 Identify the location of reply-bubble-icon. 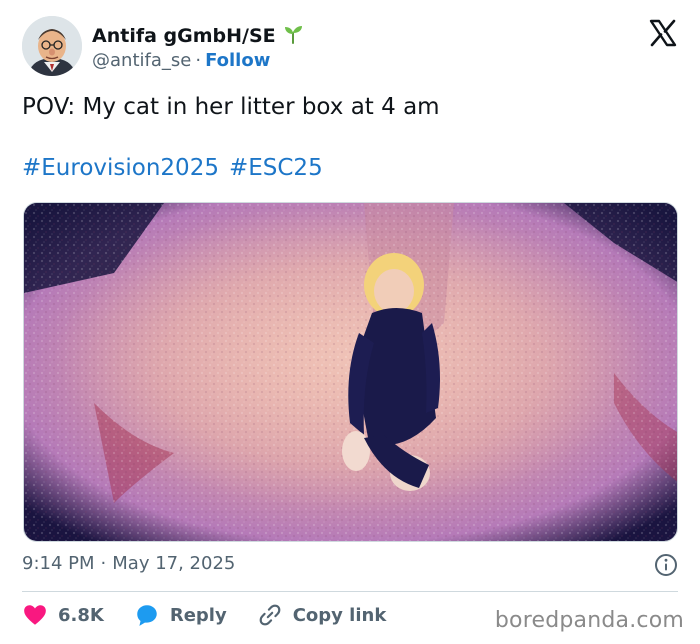
(147, 615).